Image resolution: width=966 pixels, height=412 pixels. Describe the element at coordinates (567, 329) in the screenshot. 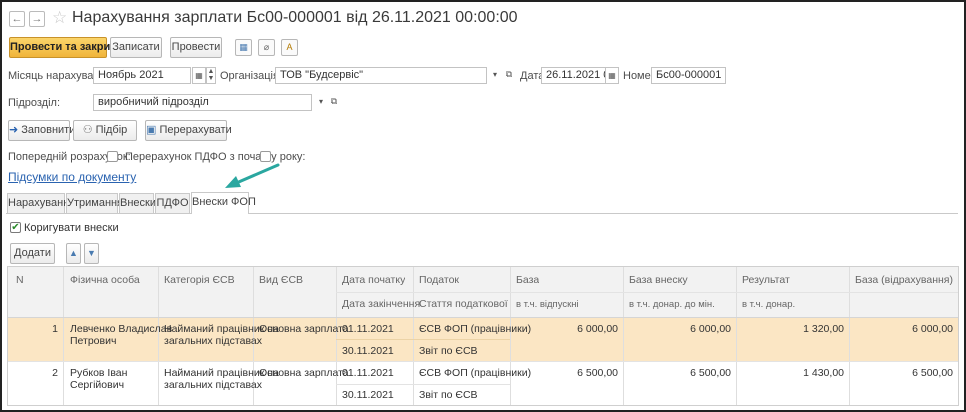

I see `row-base: 6 000,00` at that location.